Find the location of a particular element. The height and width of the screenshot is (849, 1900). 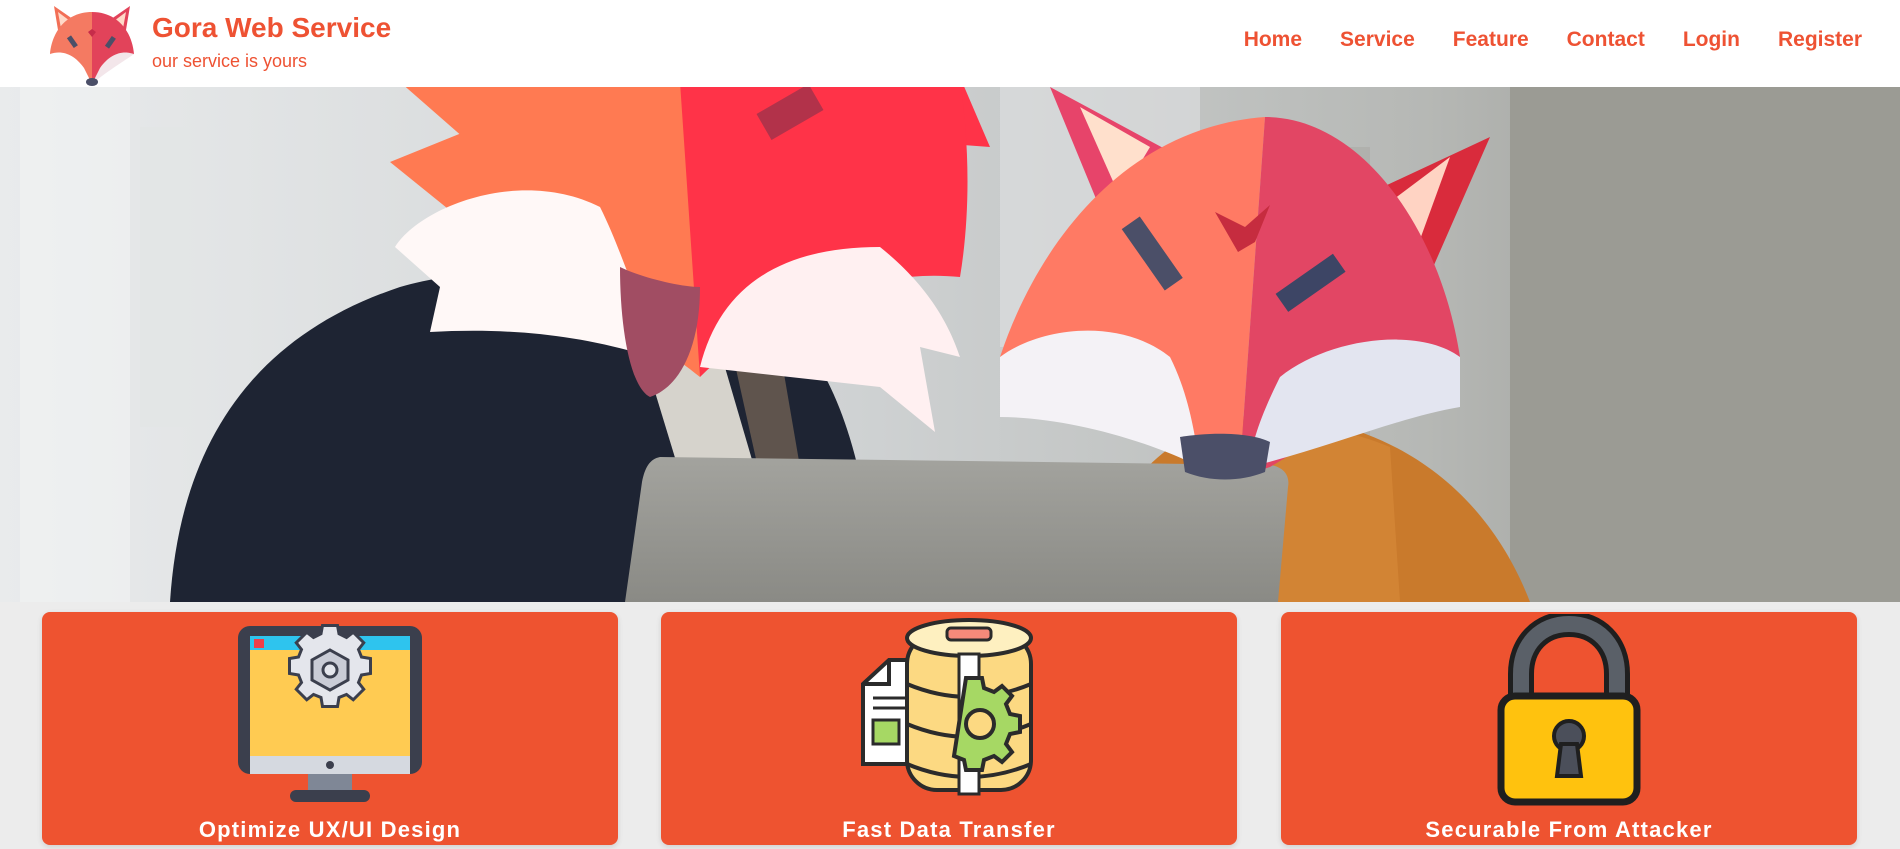

fox-logo-icon is located at coordinates (92, 44).